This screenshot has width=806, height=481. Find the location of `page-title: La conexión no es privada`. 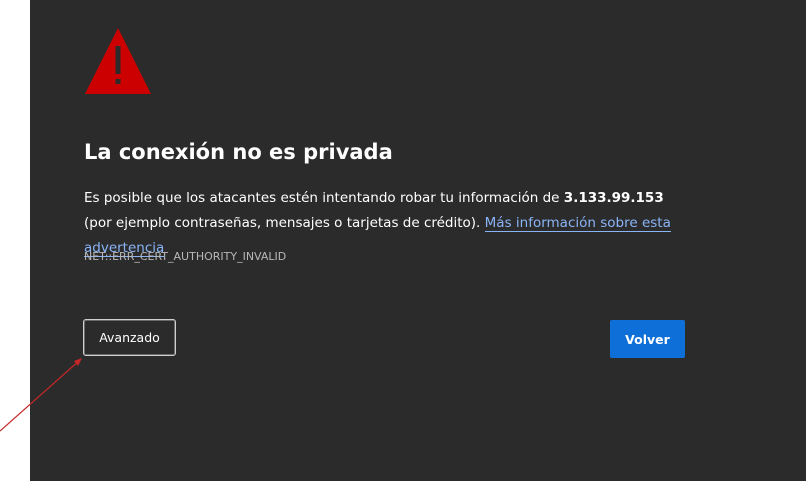

page-title: La conexión no es privada is located at coordinates (238, 152).